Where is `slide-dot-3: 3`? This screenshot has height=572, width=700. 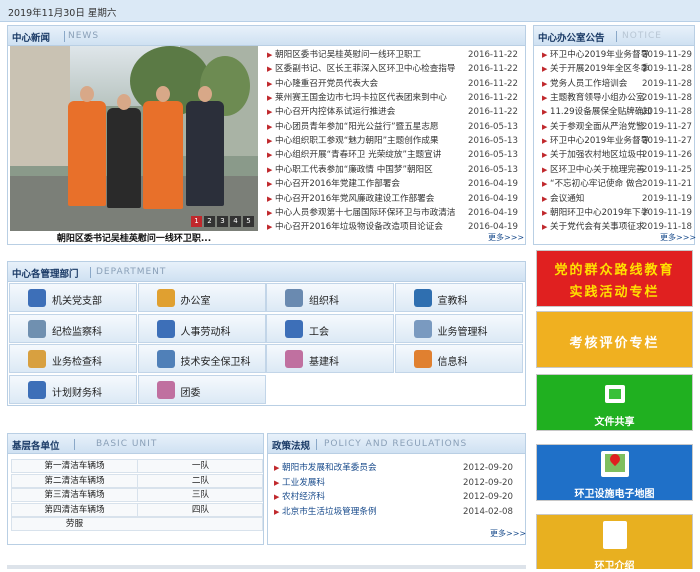
slide-dot-3: 3 is located at coordinates (222, 221).